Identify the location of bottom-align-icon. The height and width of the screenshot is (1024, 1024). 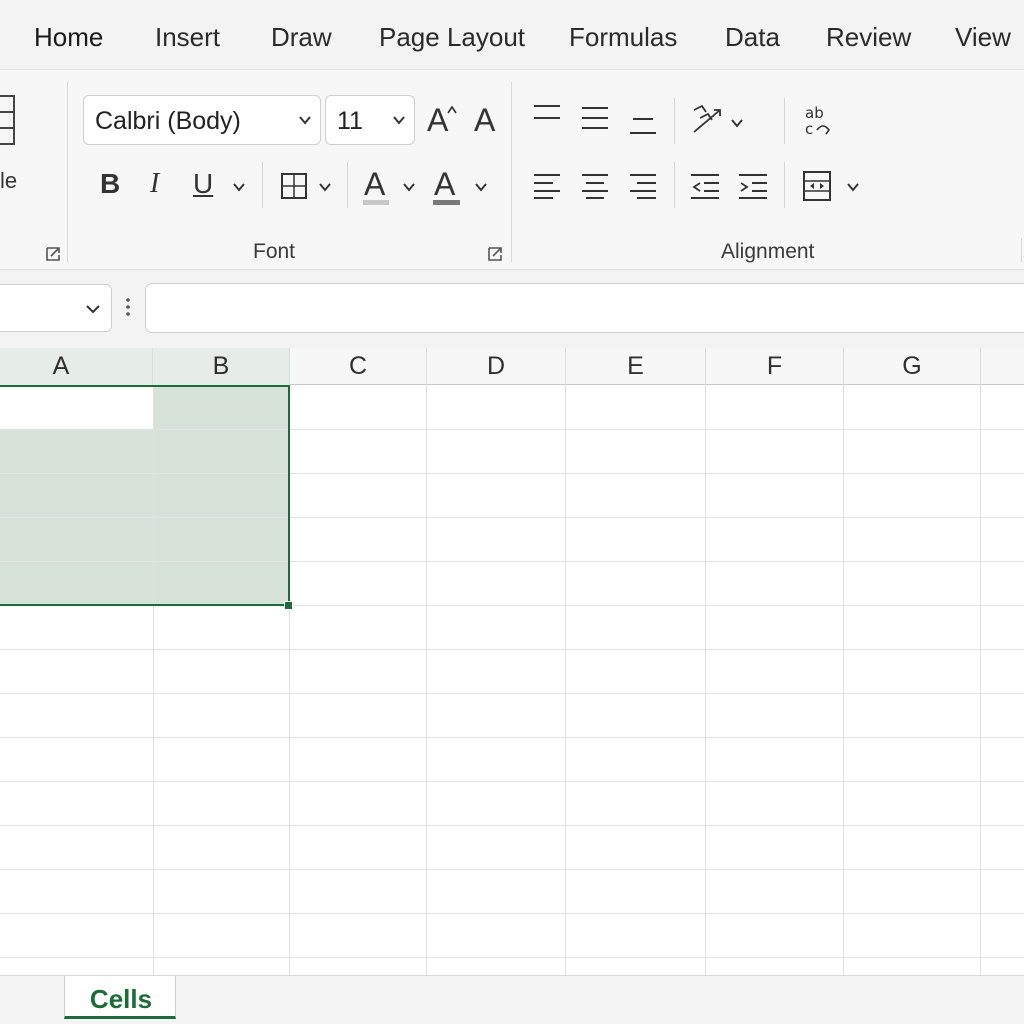
(643, 126).